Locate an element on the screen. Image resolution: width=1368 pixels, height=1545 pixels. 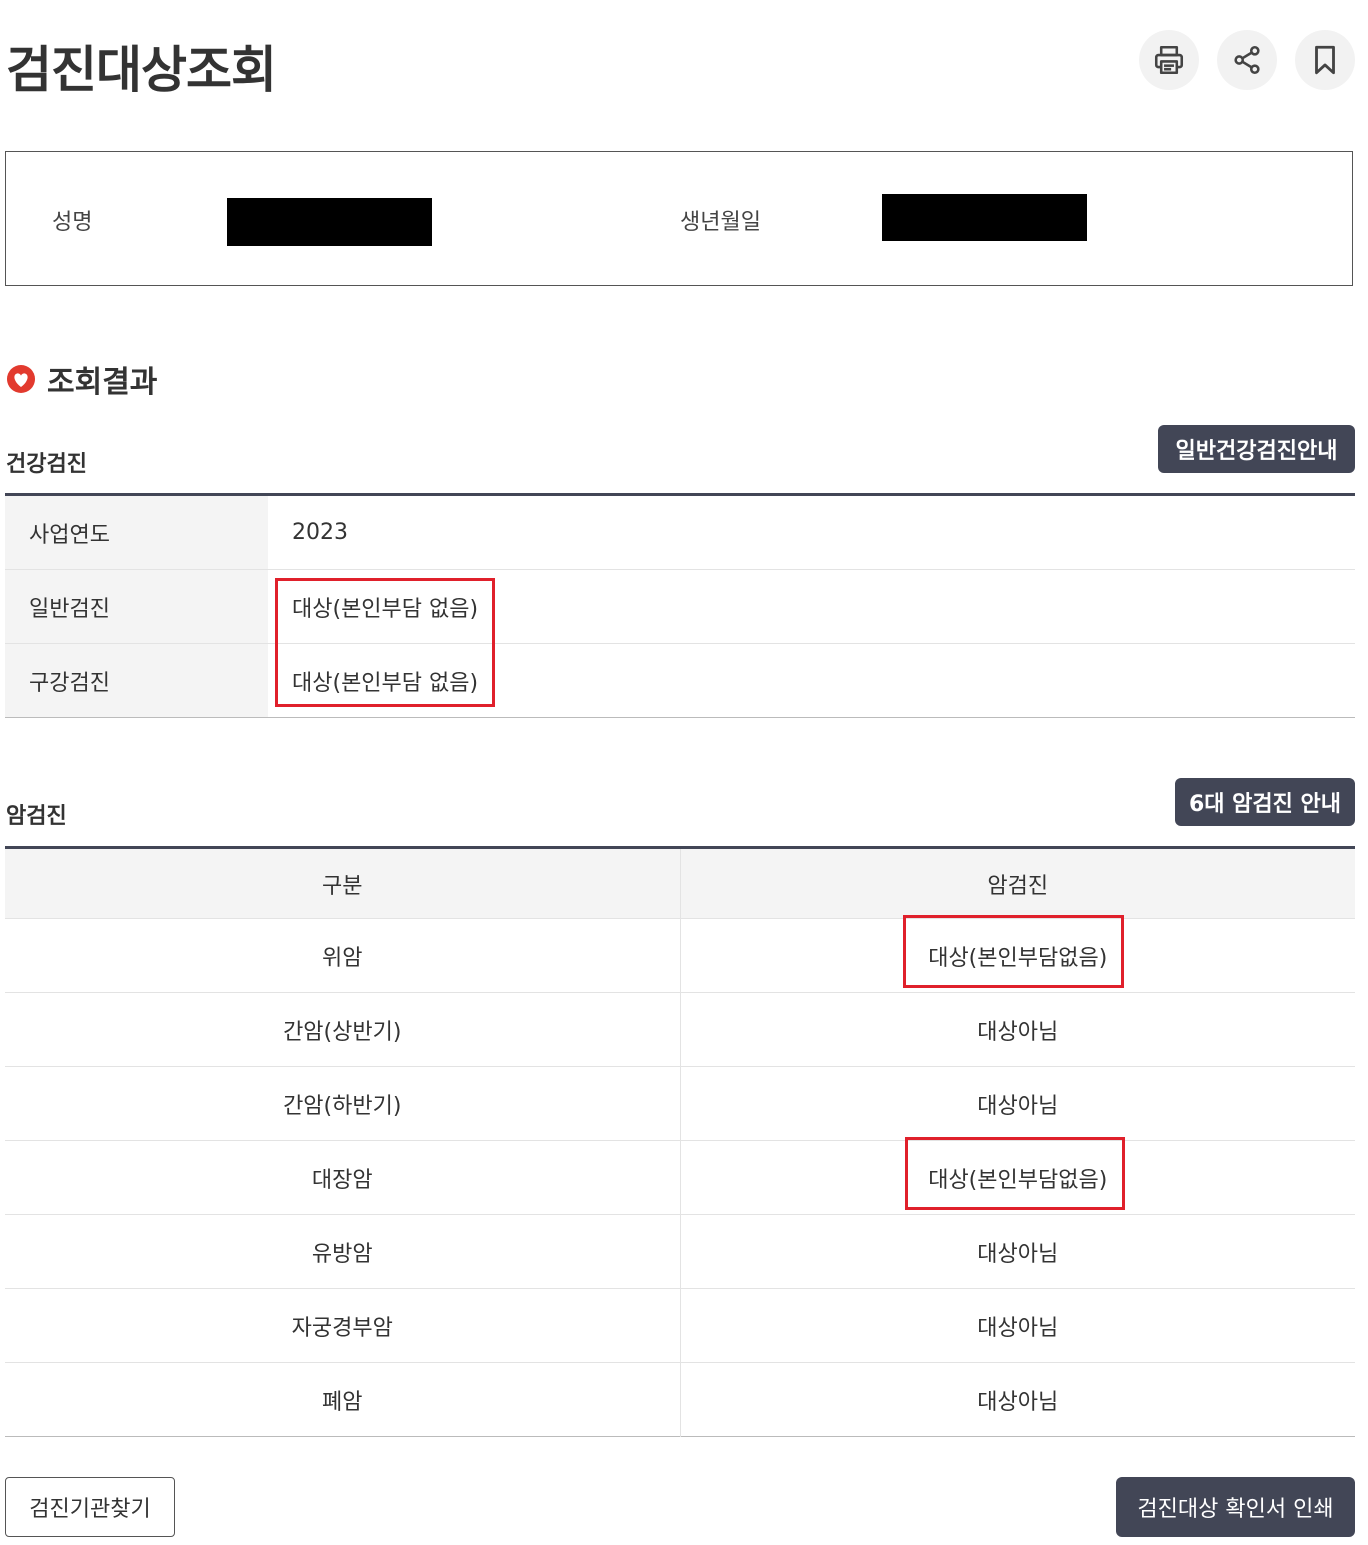
general-checkup-value: 대상(본인부담 없음) is located at coordinates (811, 606).